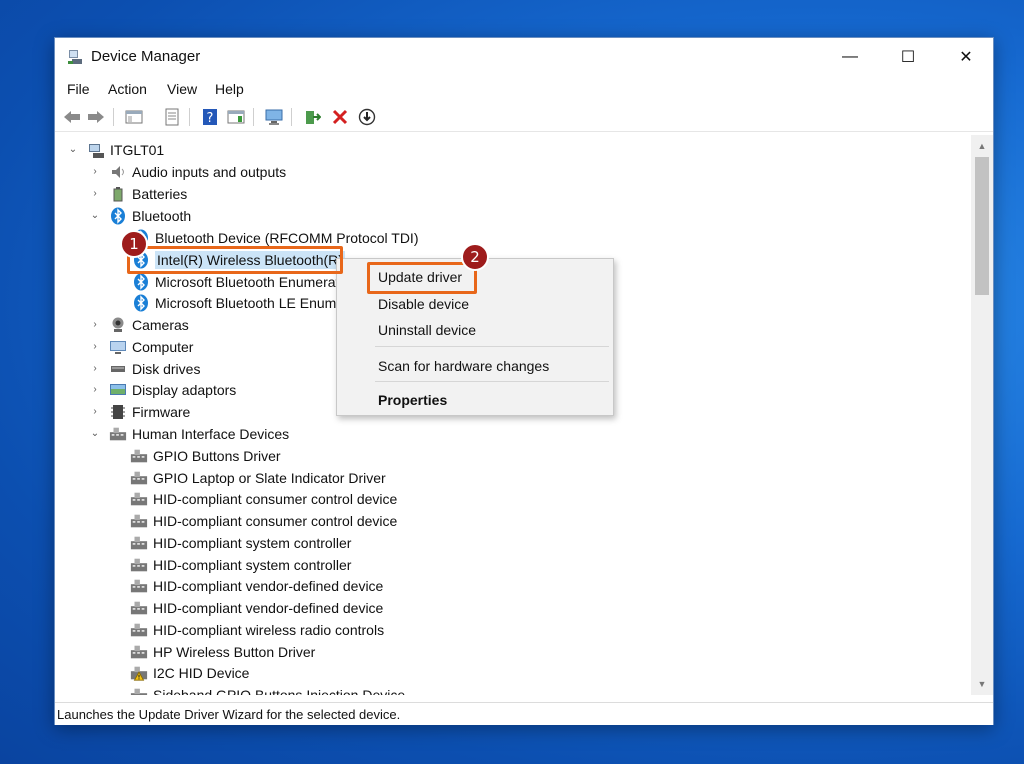  I want to click on tree-category-display-adaptors: › Display adaptors, so click(162, 389).